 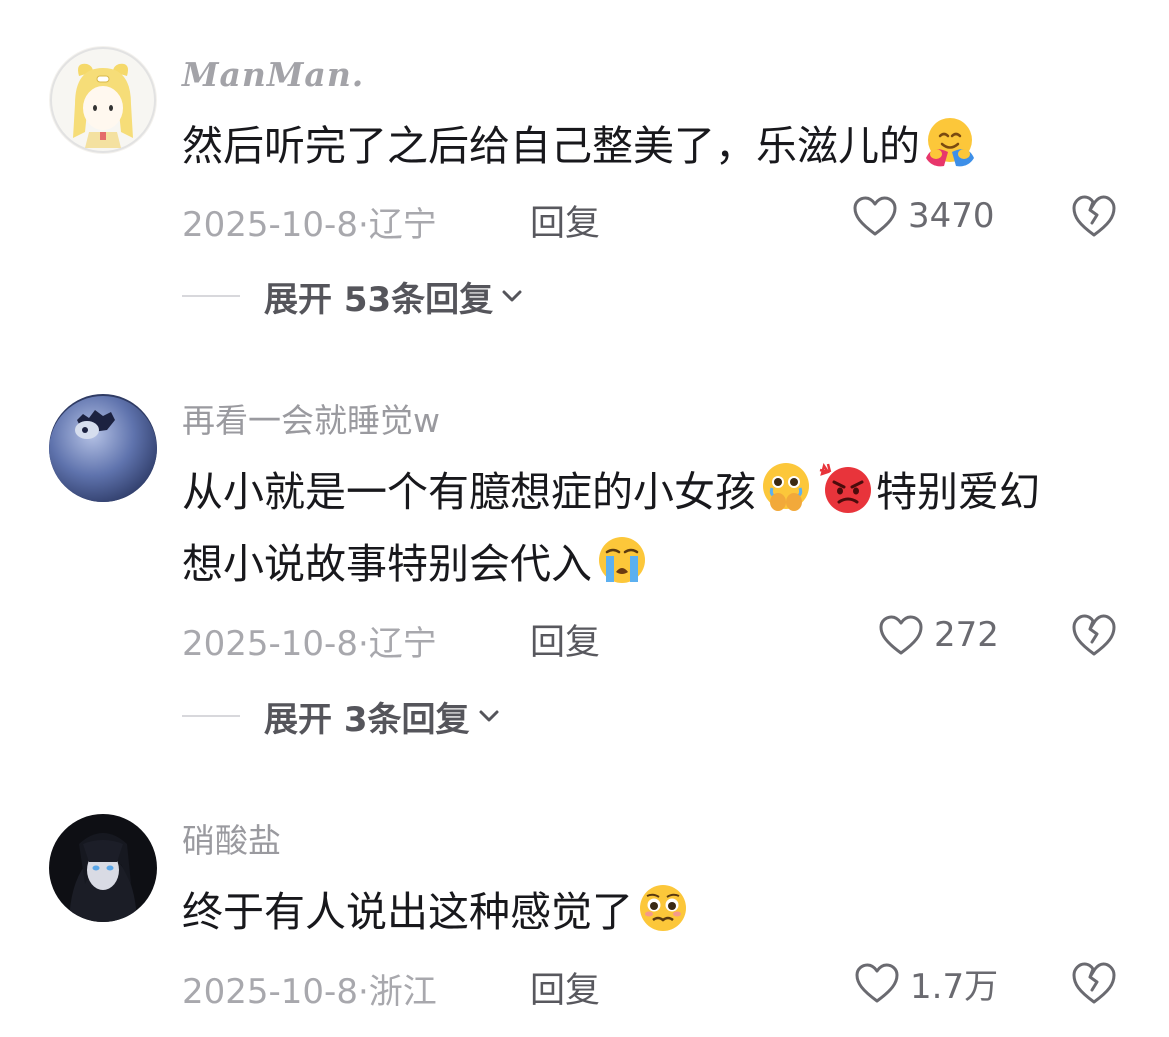 I want to click on pleading-face-emoji-icon, so click(x=663, y=908).